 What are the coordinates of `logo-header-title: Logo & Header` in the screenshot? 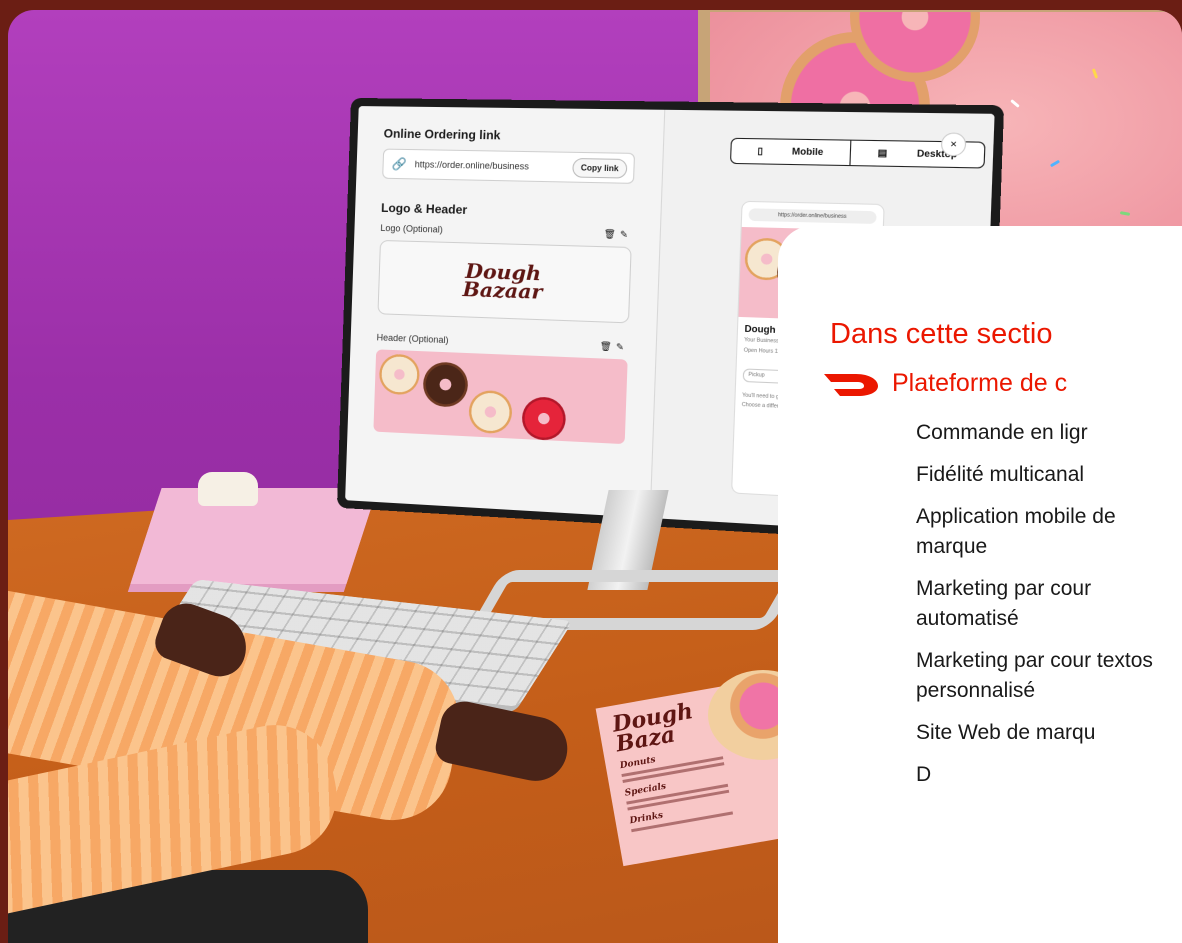 It's located at (507, 211).